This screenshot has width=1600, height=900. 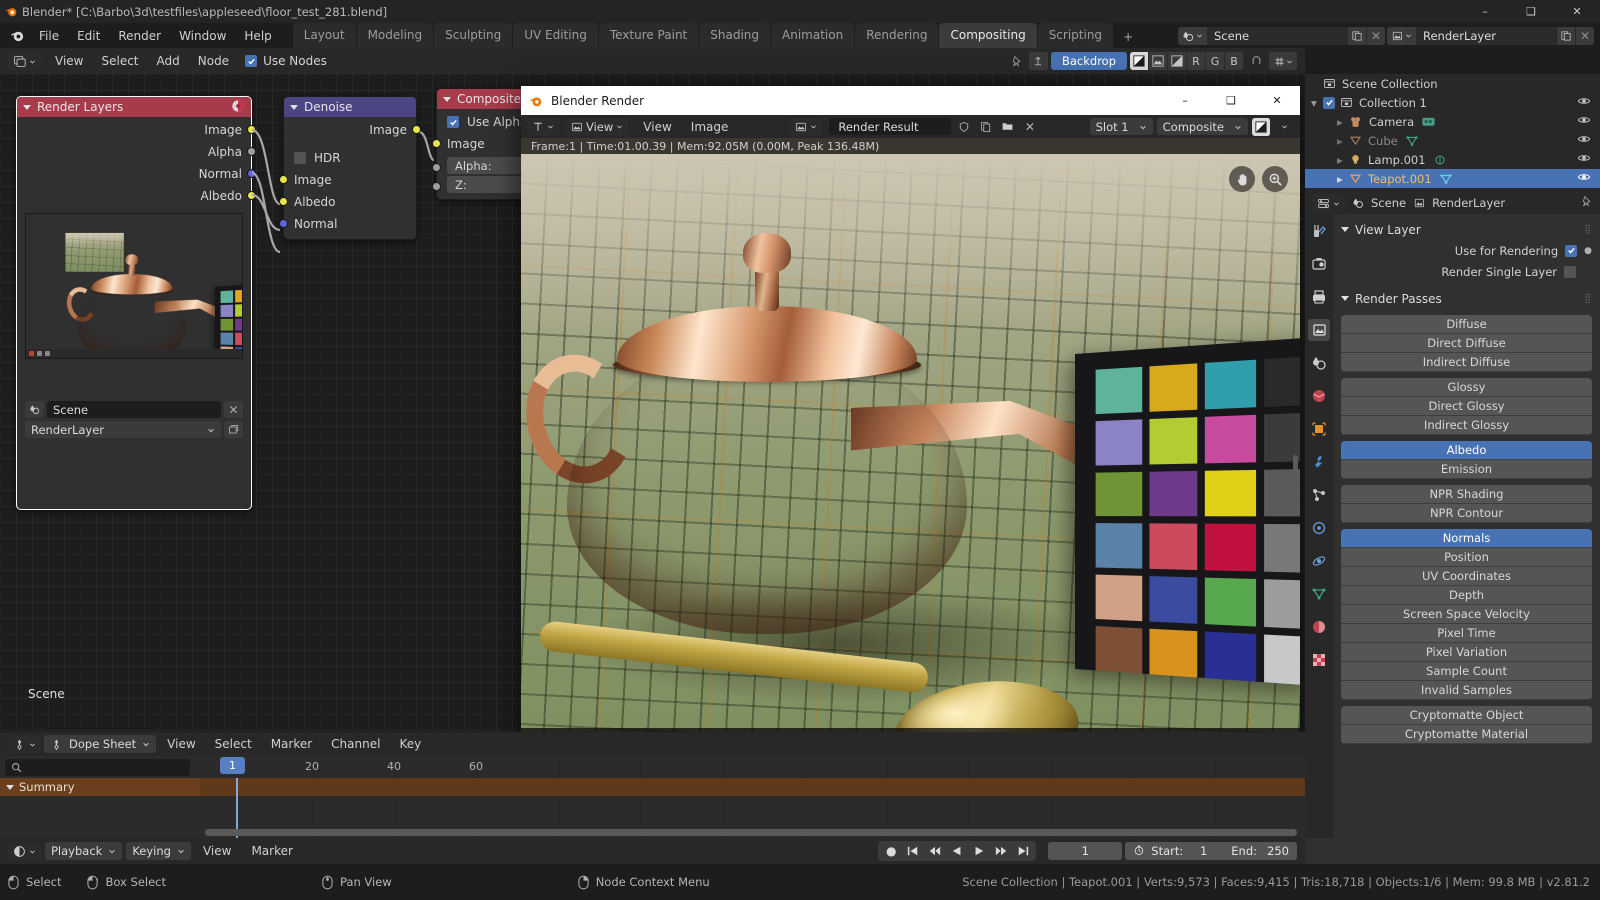 What do you see at coordinates (543, 126) in the screenshot?
I see `render-editor-type-selector` at bounding box center [543, 126].